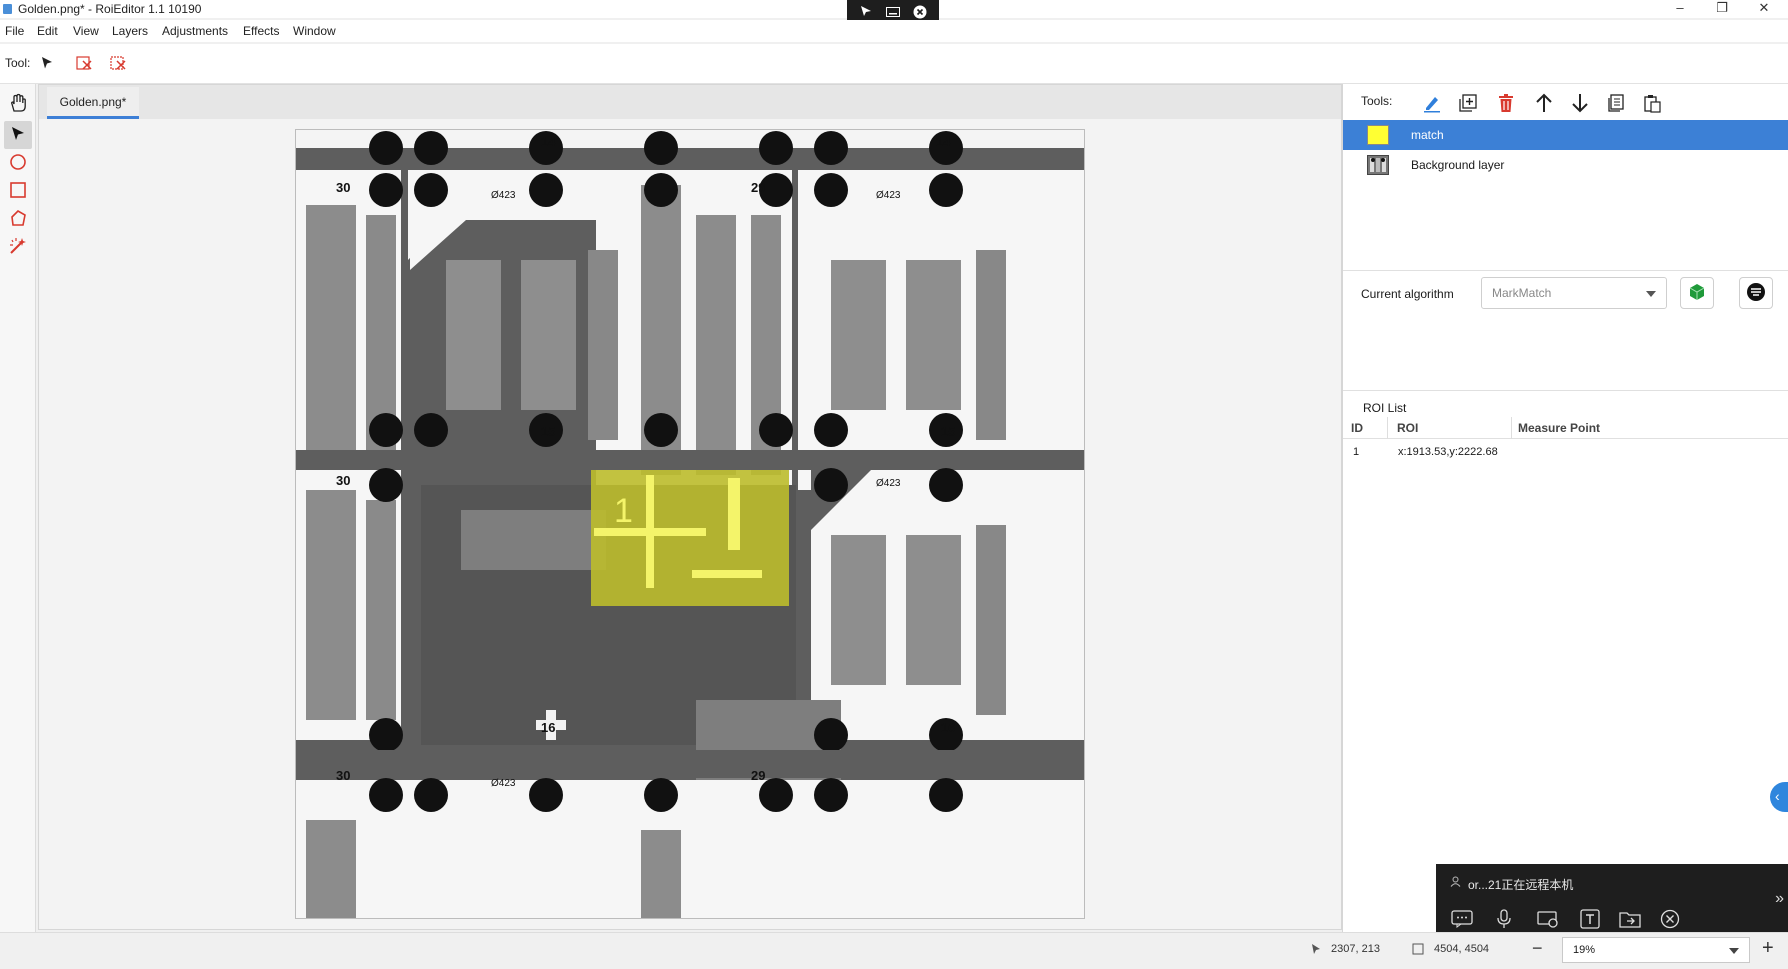 The width and height of the screenshot is (1788, 969). Describe the element at coordinates (1612, 902) in the screenshot. I see `remote-control-popup: or...21正在远程本机 »` at that location.